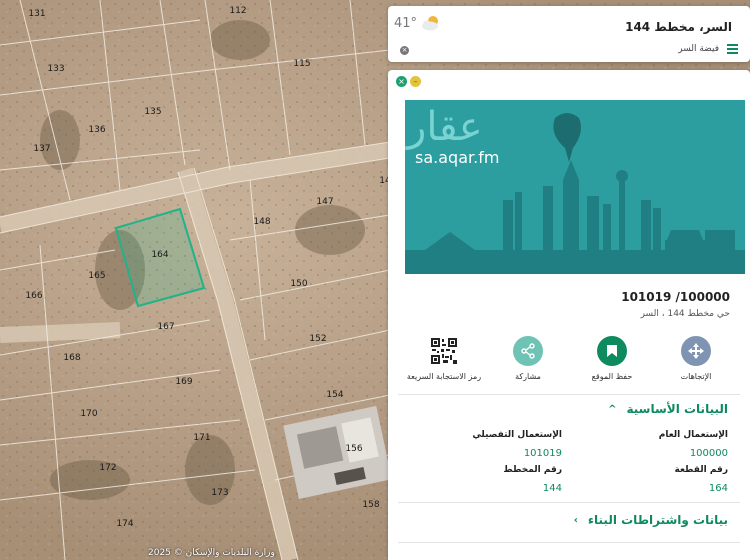  Describe the element at coordinates (334, 395) in the screenshot. I see `parcel-label-154: 154` at that location.